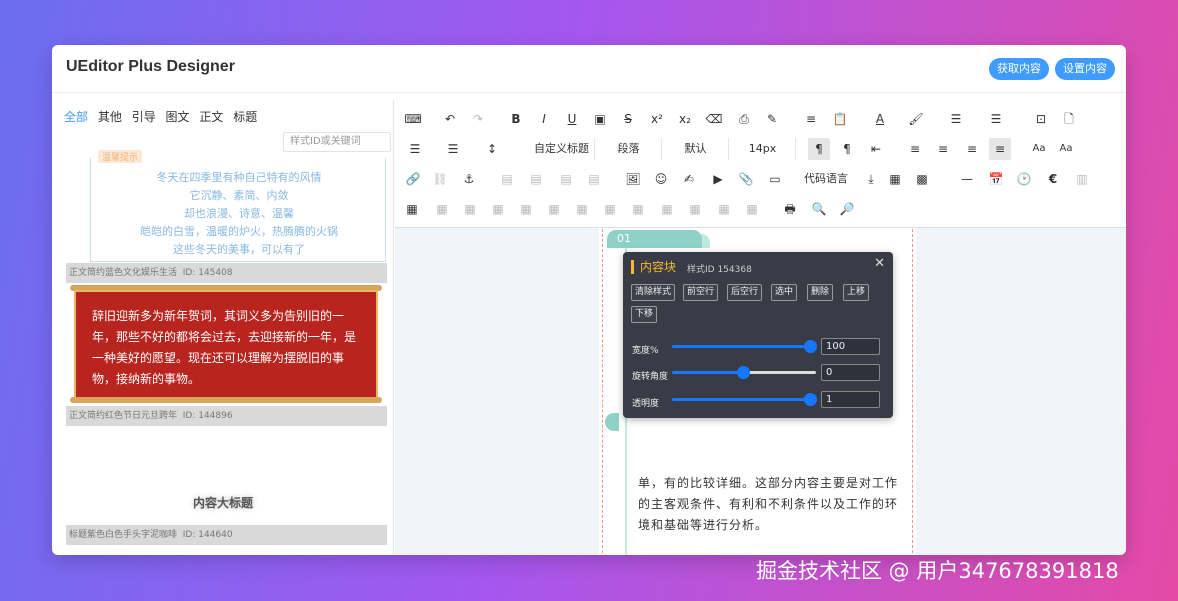  Describe the element at coordinates (144, 117) in the screenshot. I see `tab-guide: 引导` at that location.